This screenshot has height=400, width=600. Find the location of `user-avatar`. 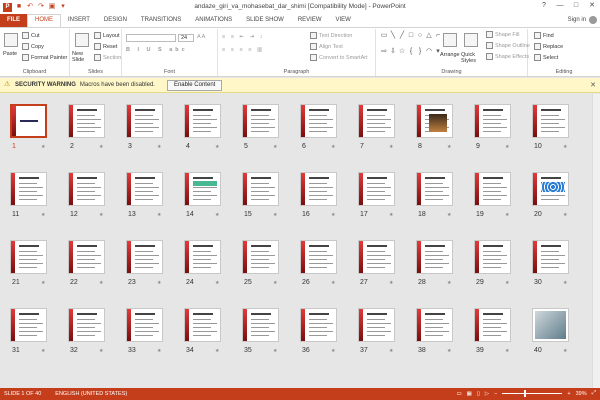

user-avatar is located at coordinates (593, 20).